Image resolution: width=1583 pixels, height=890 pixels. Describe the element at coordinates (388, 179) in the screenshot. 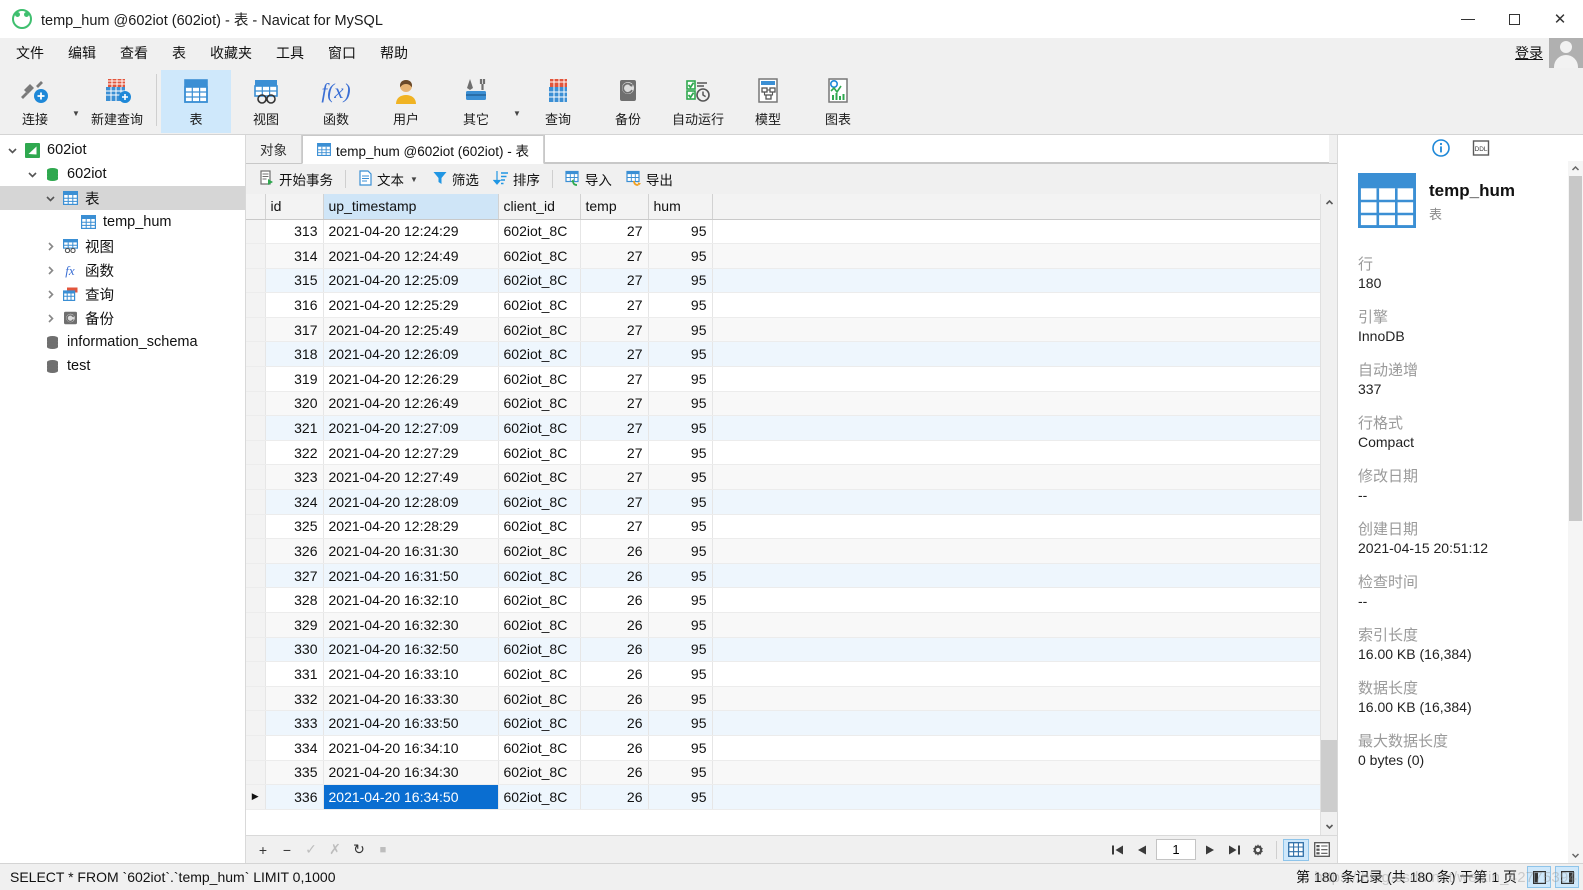

I see `text-button: 文本 ▼` at that location.